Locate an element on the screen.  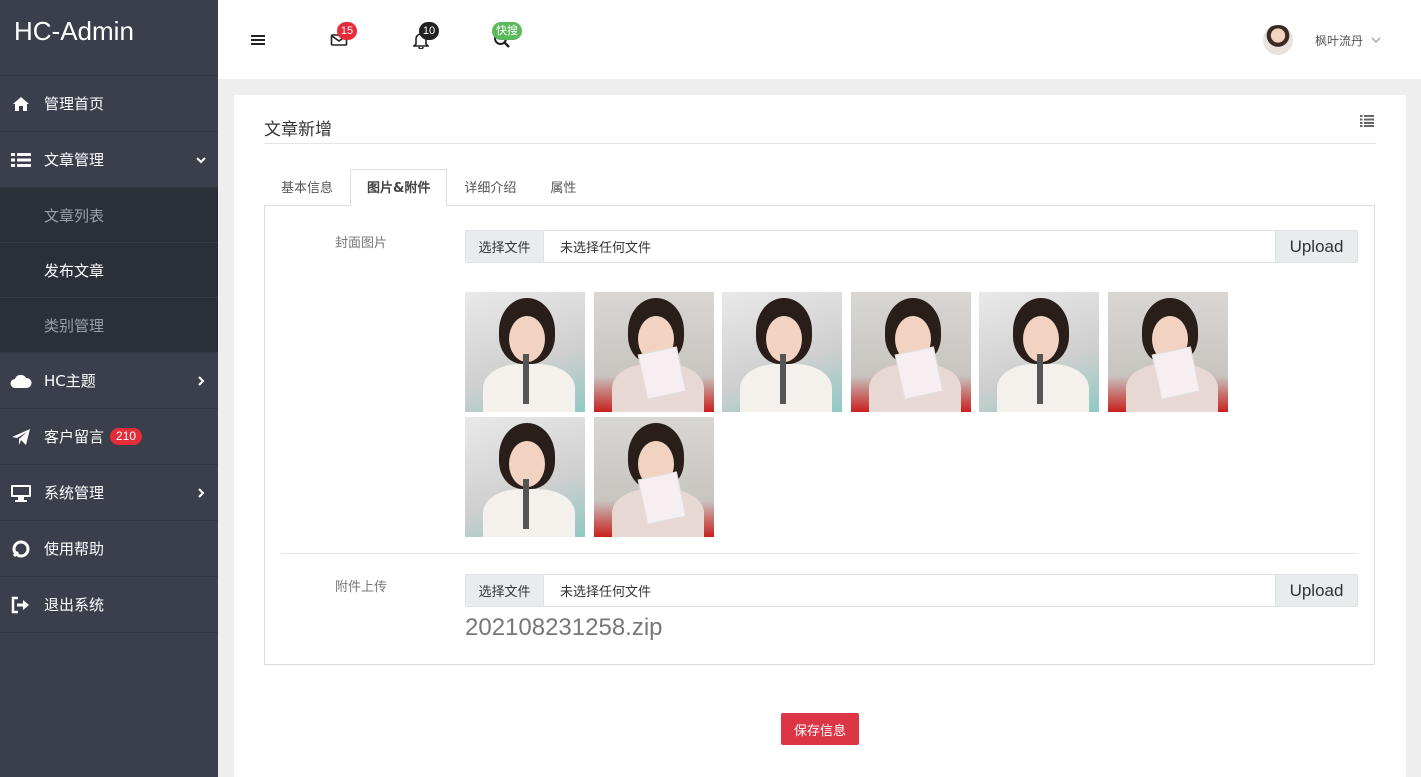
desktop-icon is located at coordinates (21, 493).